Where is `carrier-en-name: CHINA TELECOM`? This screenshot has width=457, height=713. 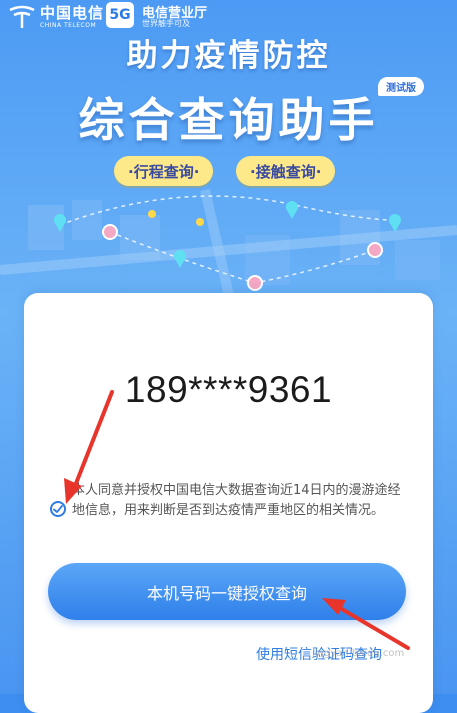 carrier-en-name: CHINA TELECOM is located at coordinates (68, 25).